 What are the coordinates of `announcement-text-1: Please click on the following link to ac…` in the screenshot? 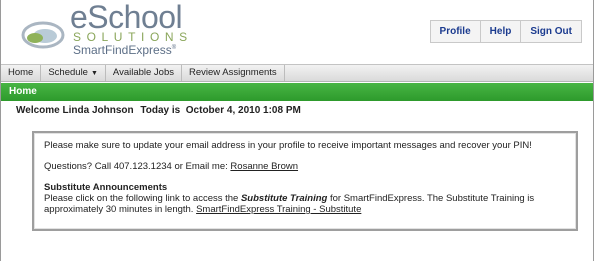 It's located at (142, 198).